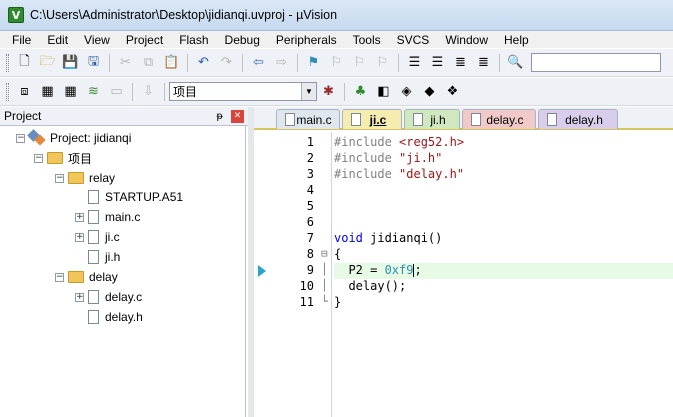 The width and height of the screenshot is (673, 417). What do you see at coordinates (372, 119) in the screenshot?
I see `tab-ji-c: ji.c` at bounding box center [372, 119].